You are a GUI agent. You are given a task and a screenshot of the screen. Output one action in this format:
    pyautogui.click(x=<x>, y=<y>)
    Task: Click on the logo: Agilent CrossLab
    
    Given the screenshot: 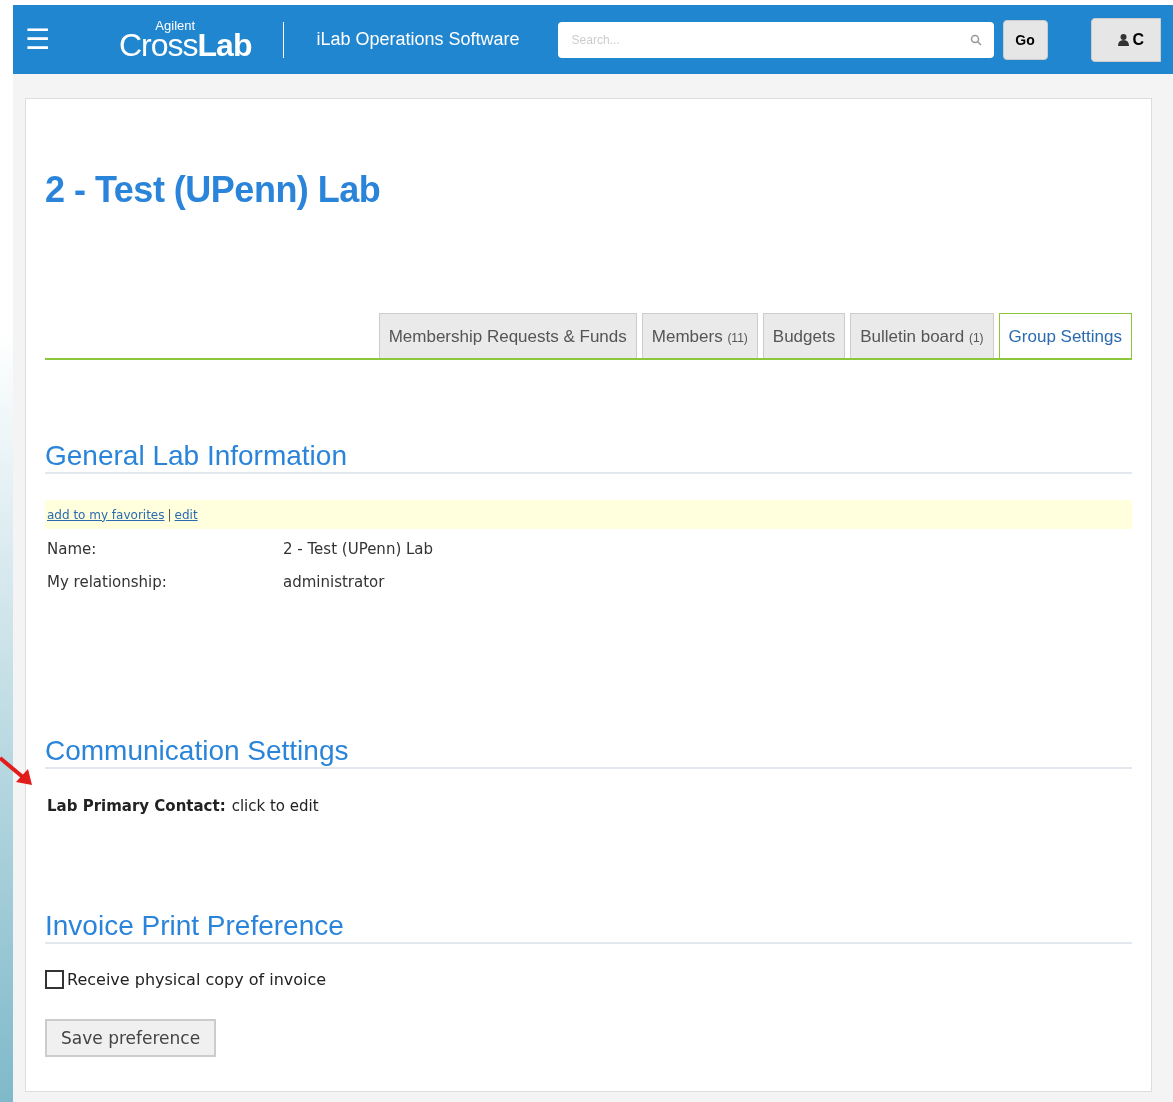 What is the action you would take?
    pyautogui.click(x=185, y=39)
    